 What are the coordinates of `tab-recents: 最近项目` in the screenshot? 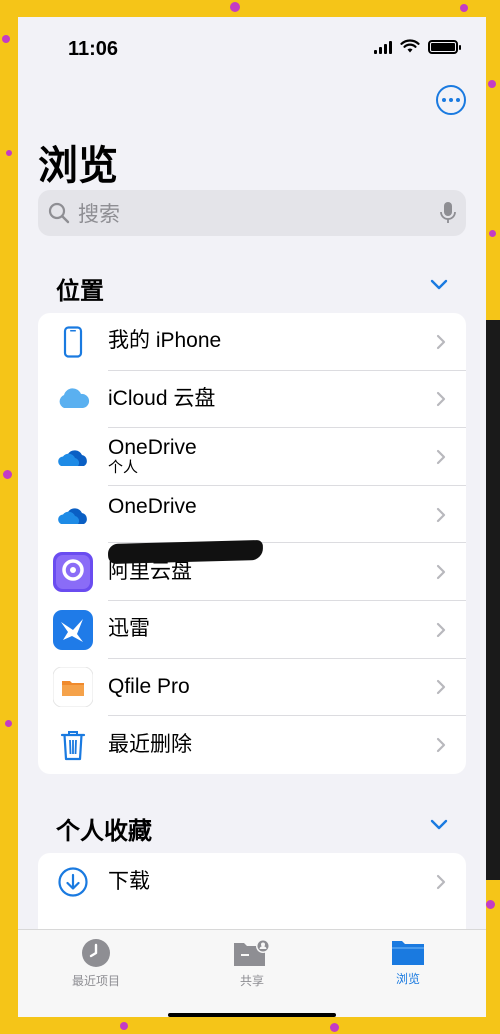 It's located at (96, 973).